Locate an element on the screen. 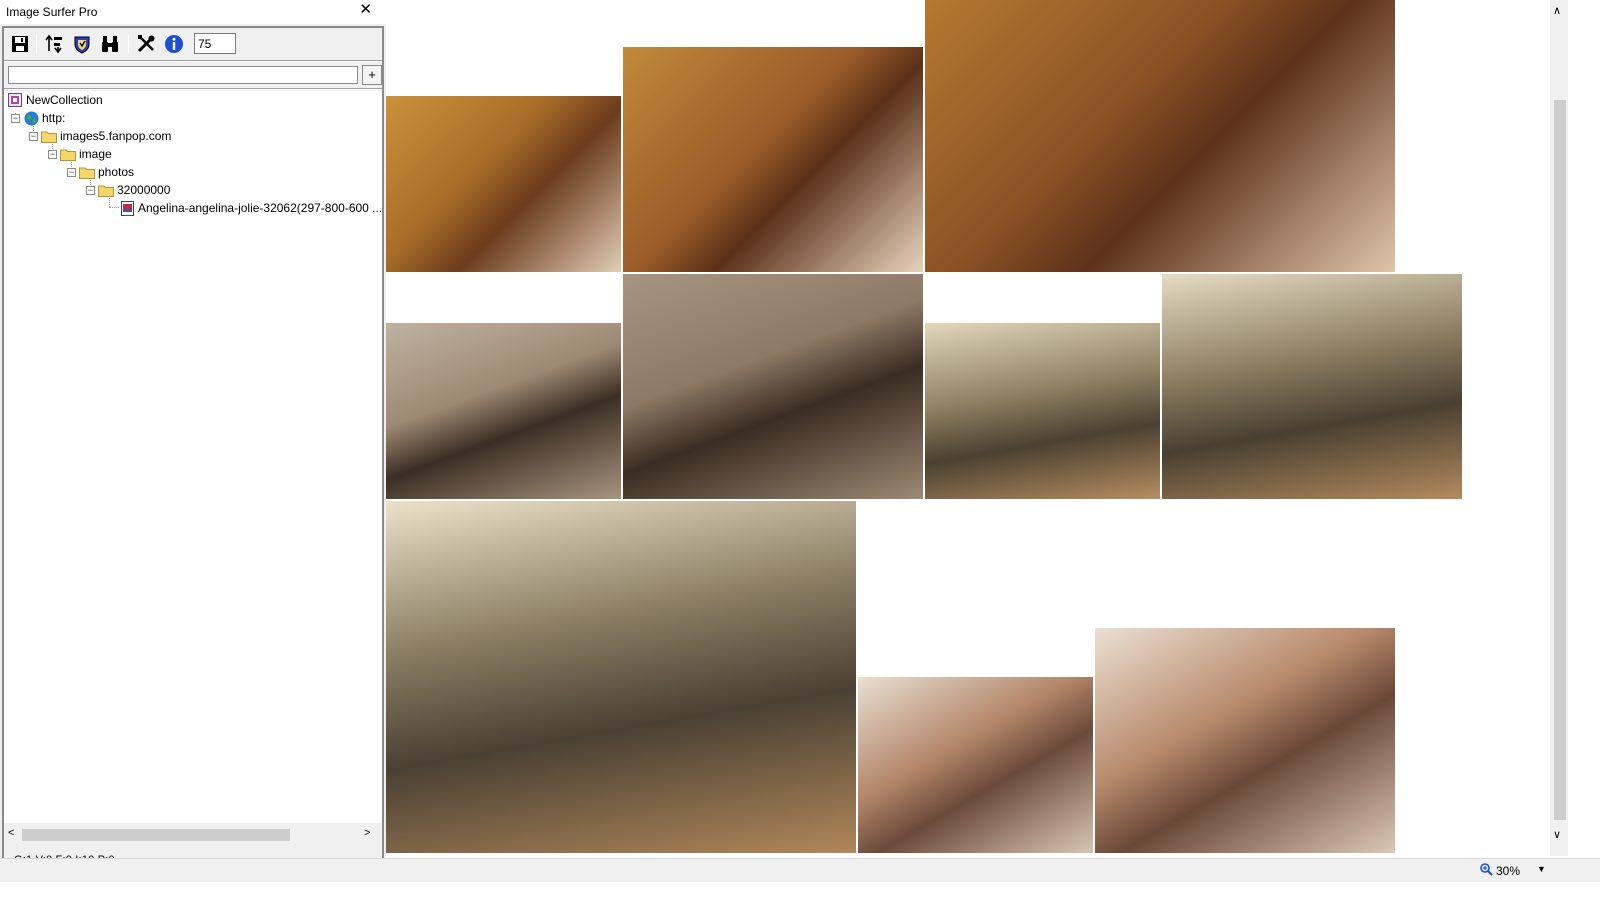  tree-node-label: NewCollection is located at coordinates (64, 100).